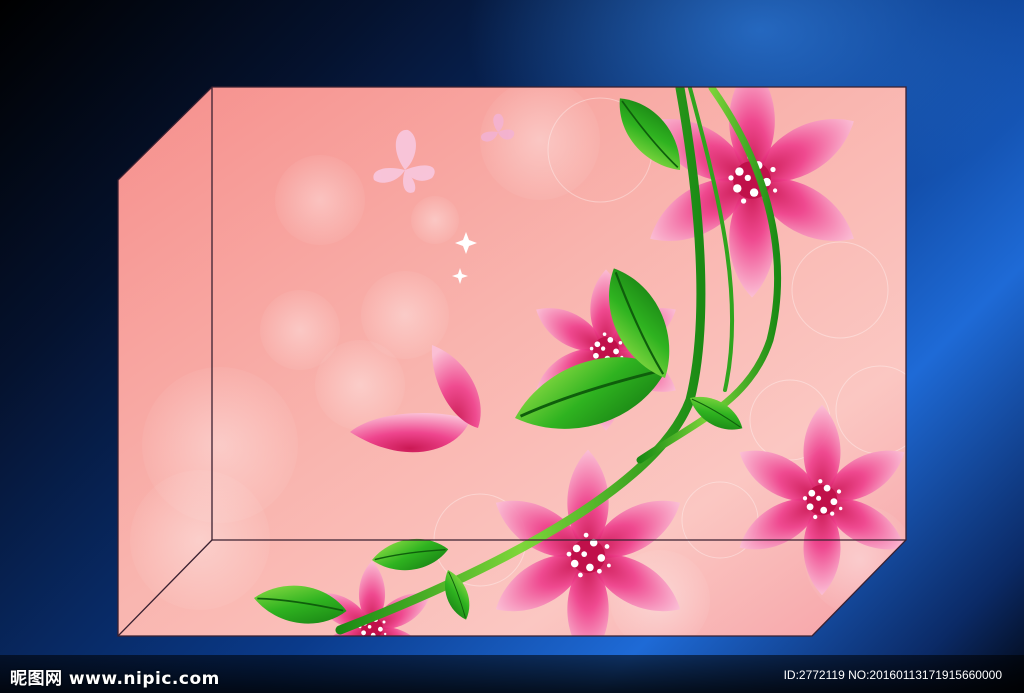  I want to click on watermark-site-url: www.nipic.com, so click(144, 679).